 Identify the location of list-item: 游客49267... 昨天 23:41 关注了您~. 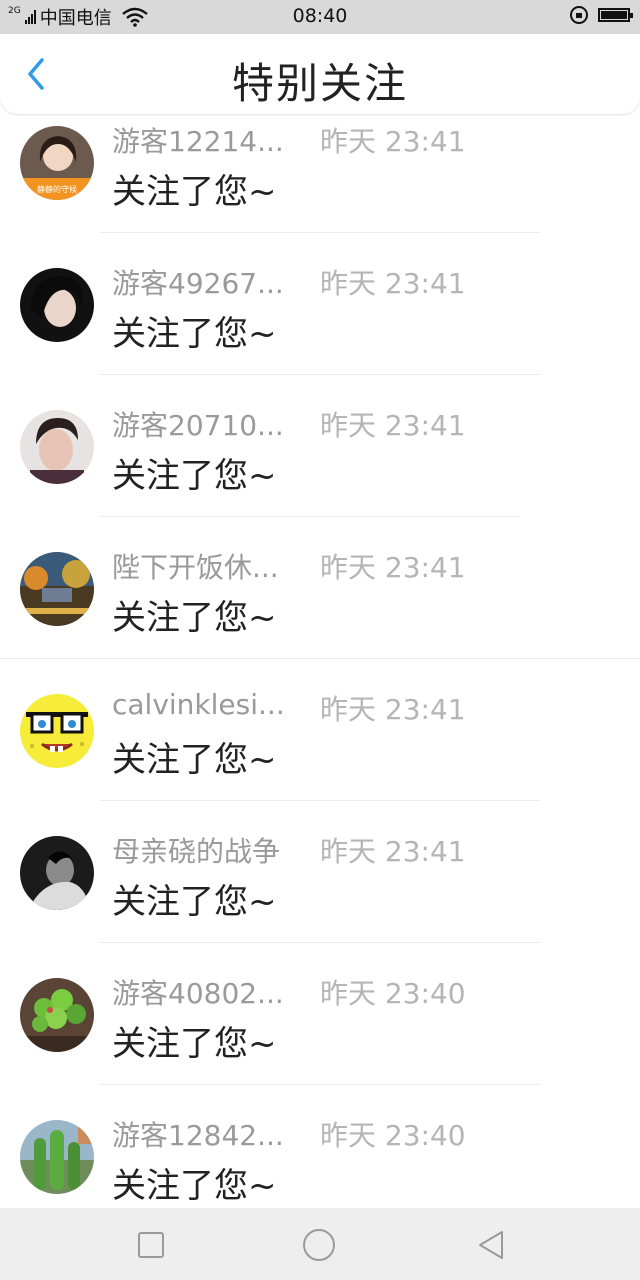
(320, 327).